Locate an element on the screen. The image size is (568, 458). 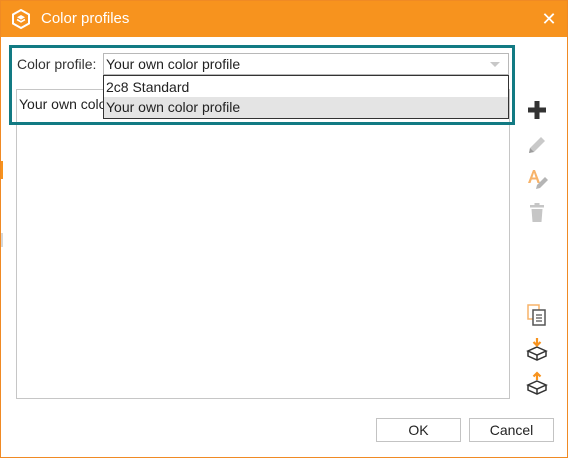
copy-icon is located at coordinates (537, 315).